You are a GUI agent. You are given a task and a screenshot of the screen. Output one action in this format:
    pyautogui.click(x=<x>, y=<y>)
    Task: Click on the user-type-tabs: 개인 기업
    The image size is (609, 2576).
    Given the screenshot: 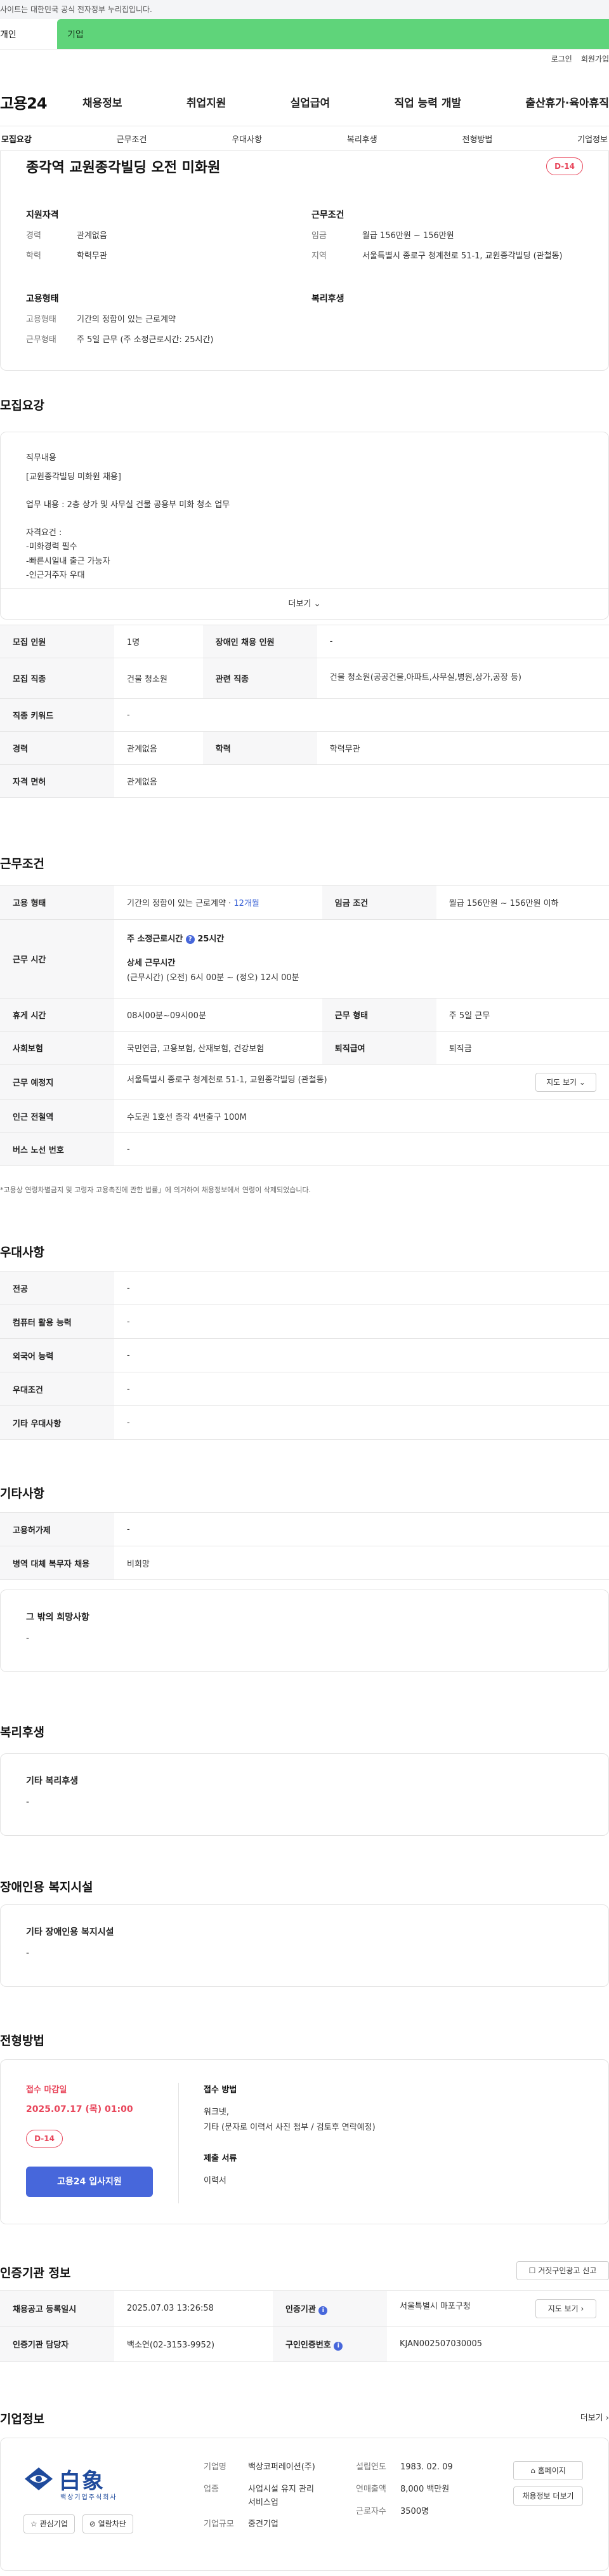 What is the action you would take?
    pyautogui.click(x=304, y=34)
    